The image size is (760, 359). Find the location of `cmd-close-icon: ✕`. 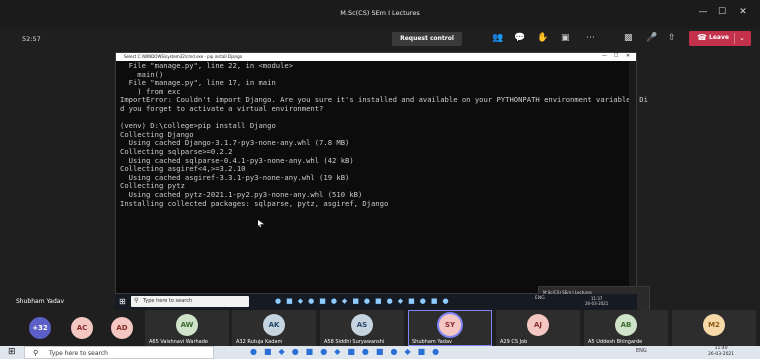

cmd-close-icon: ✕ is located at coordinates (628, 56).